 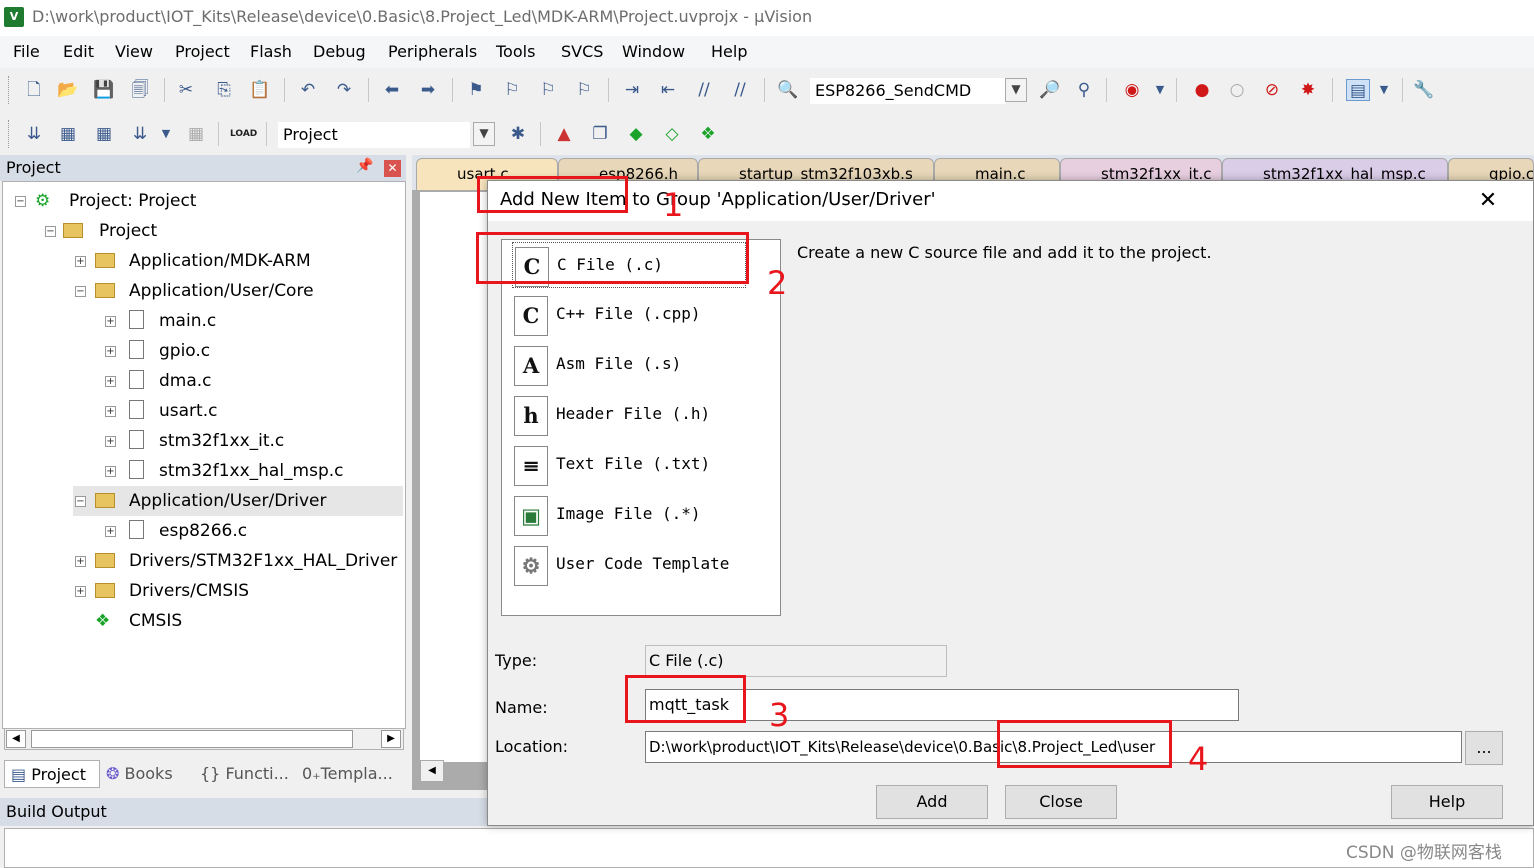 I want to click on project-tree-hscrollbar: ◀ ▶, so click(x=204, y=739).